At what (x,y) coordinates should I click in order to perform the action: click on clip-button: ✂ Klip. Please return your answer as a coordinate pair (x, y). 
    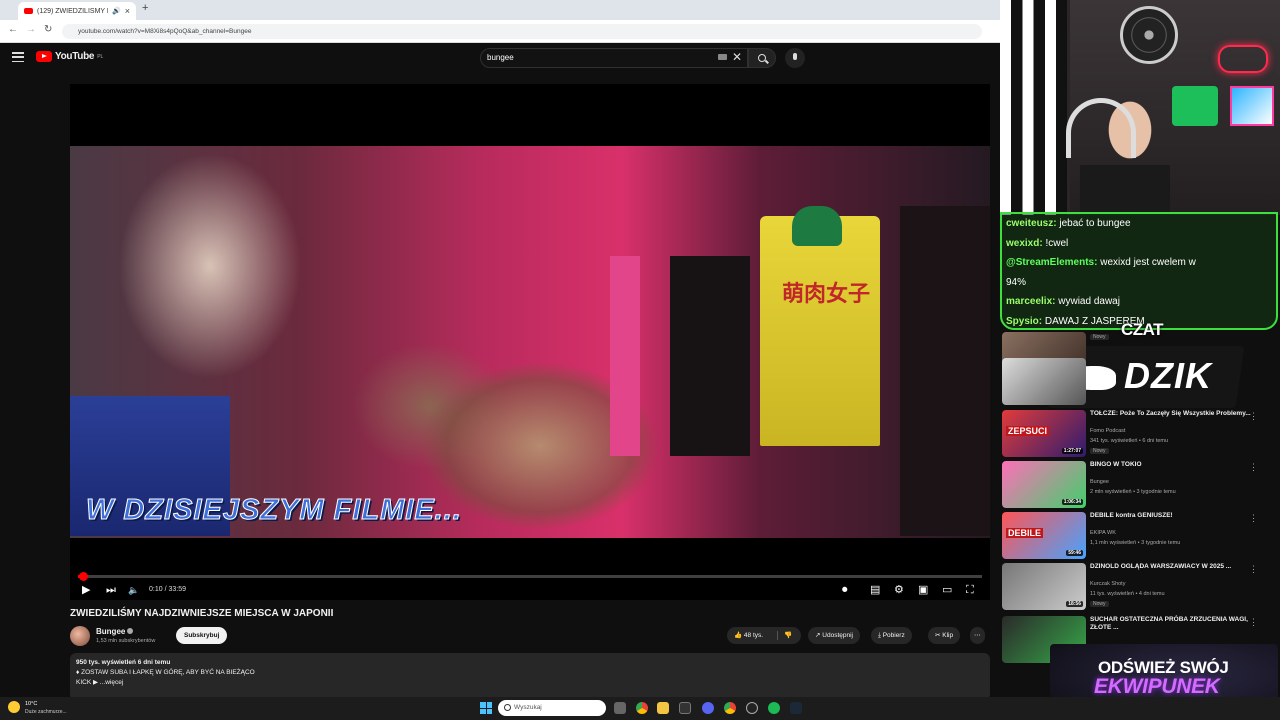
    Looking at the image, I should click on (944, 635).